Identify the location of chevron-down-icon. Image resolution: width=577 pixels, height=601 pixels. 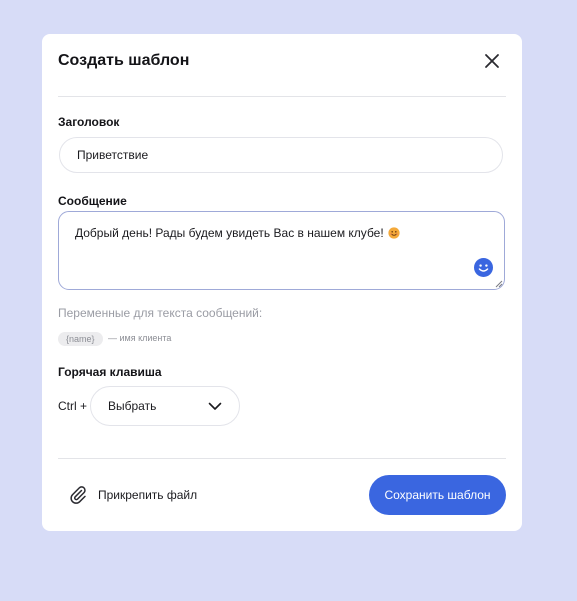
(215, 406).